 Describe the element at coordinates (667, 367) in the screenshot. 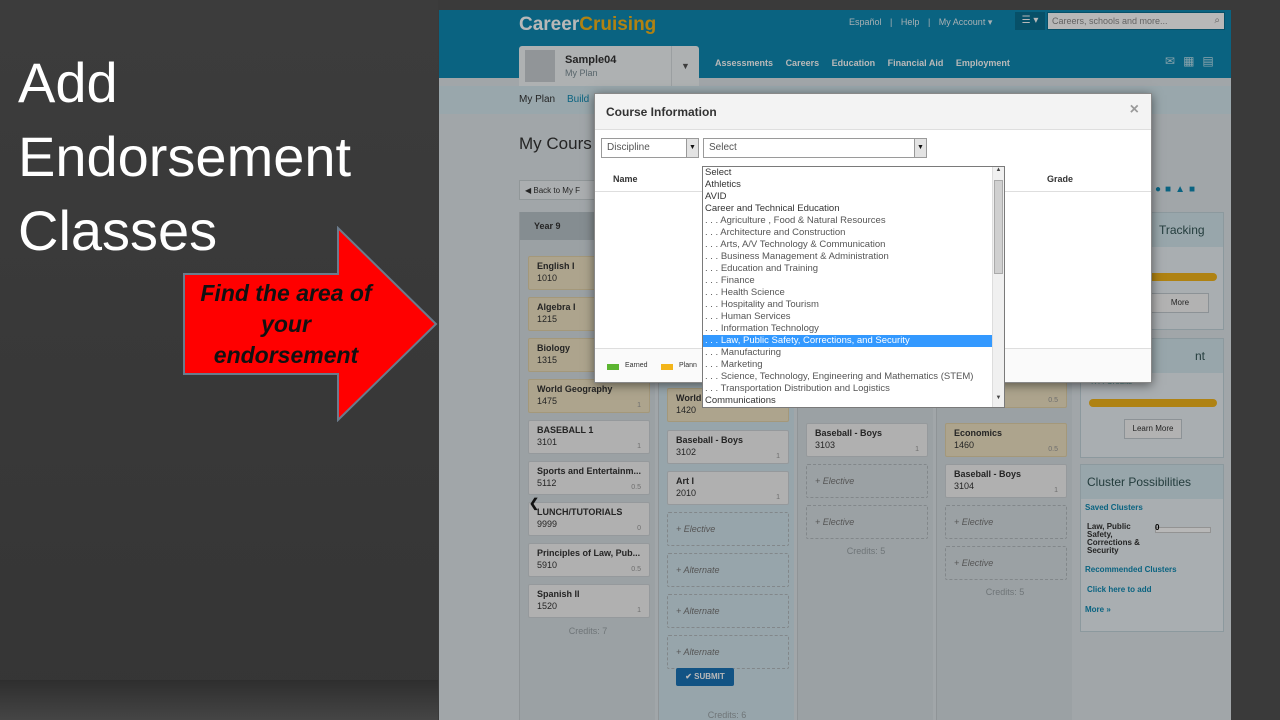

I see `planned-swatch` at that location.